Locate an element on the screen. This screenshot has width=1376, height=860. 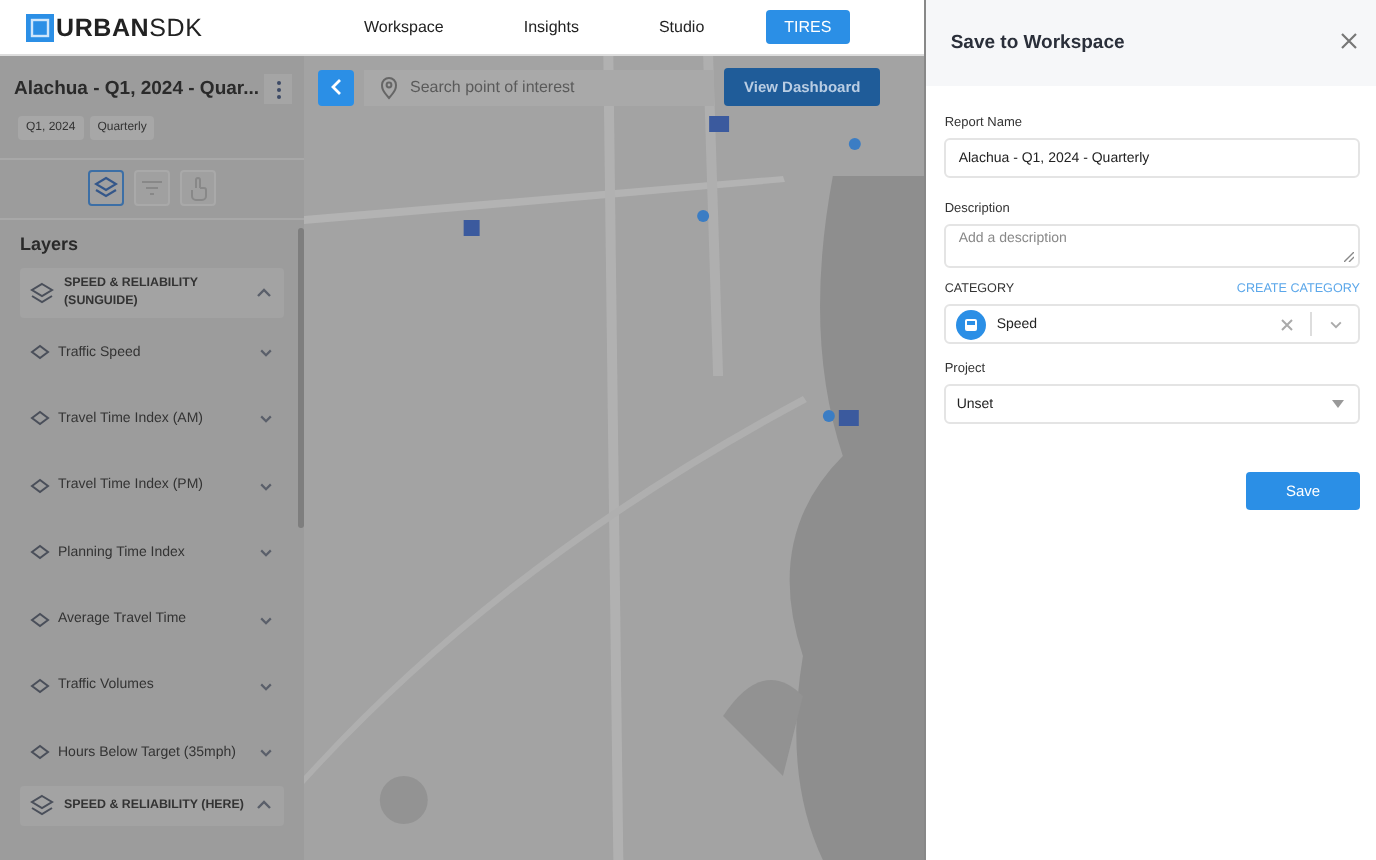
back-button is located at coordinates (336, 87).